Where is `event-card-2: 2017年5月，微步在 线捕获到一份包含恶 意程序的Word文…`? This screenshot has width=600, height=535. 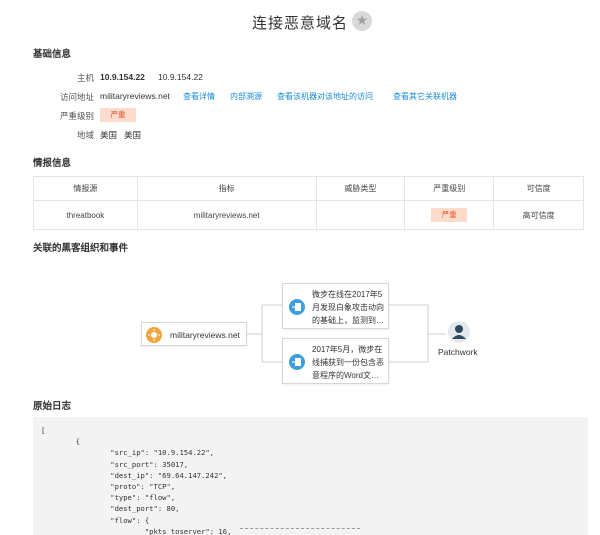
event-card-2: 2017年5月，微步在 线捕获到一份包含恶 意程序的Word文… is located at coordinates (335, 361).